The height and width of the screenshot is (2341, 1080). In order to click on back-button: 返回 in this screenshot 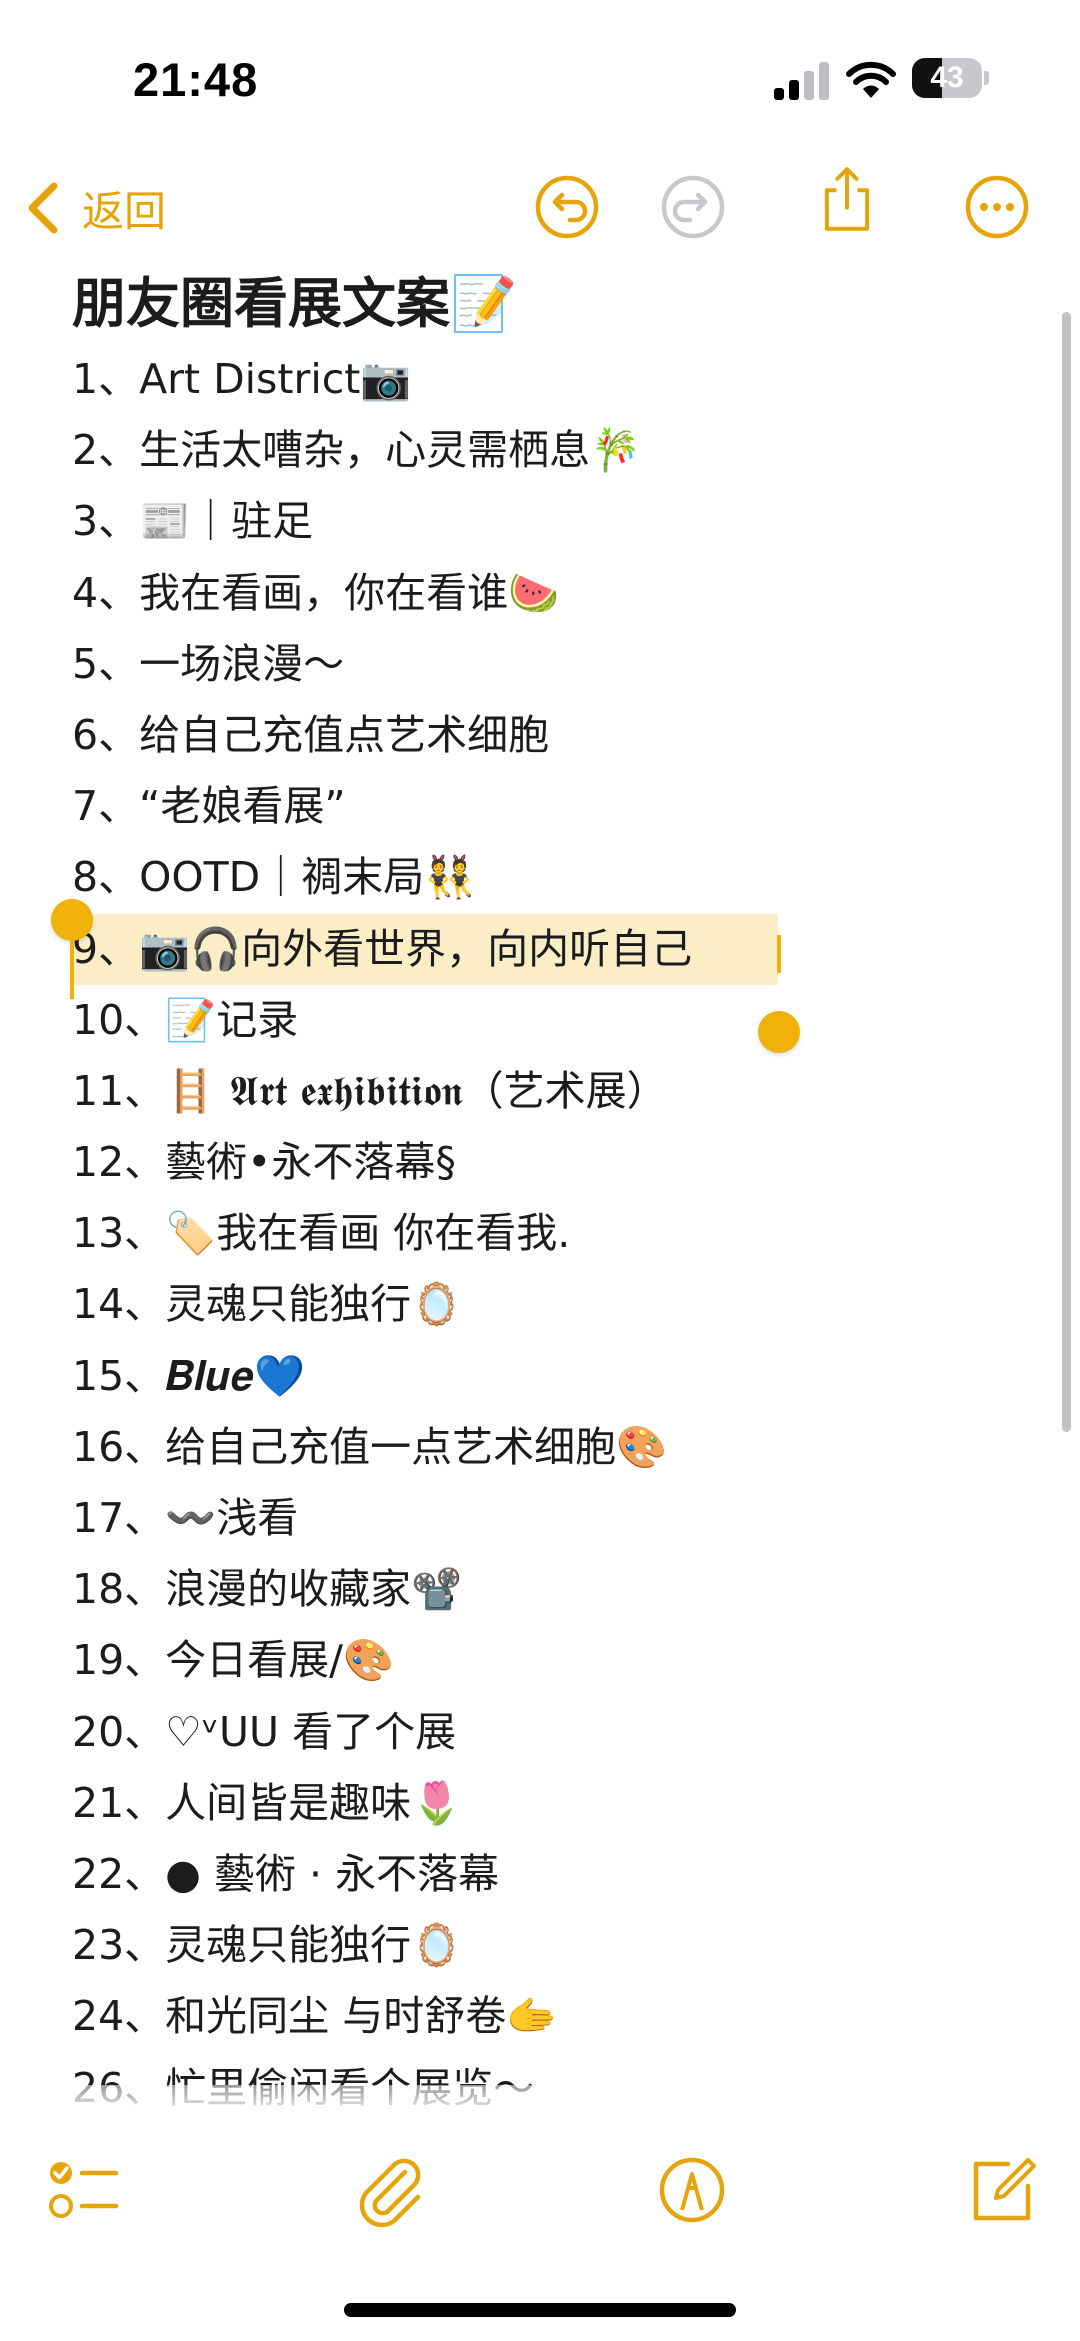, I will do `click(94, 208)`.